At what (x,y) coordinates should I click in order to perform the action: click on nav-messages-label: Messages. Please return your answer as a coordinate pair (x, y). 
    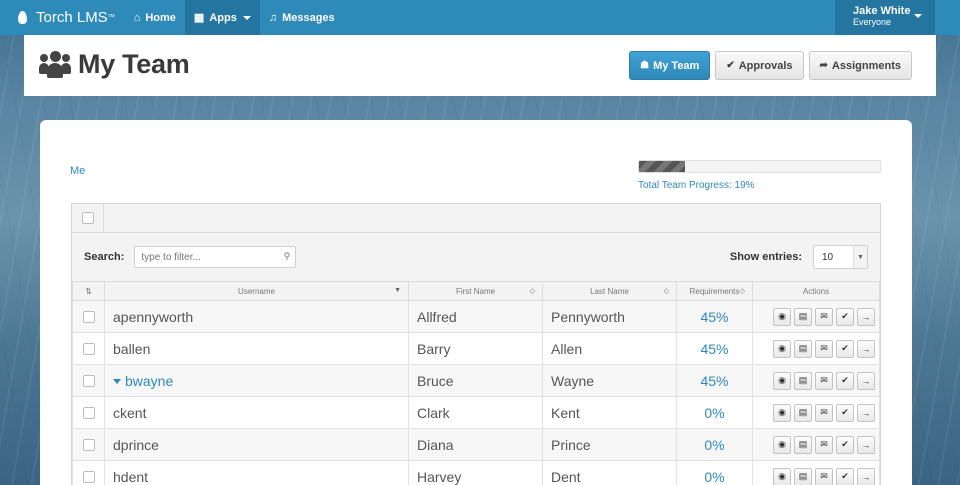
    Looking at the image, I should click on (308, 17).